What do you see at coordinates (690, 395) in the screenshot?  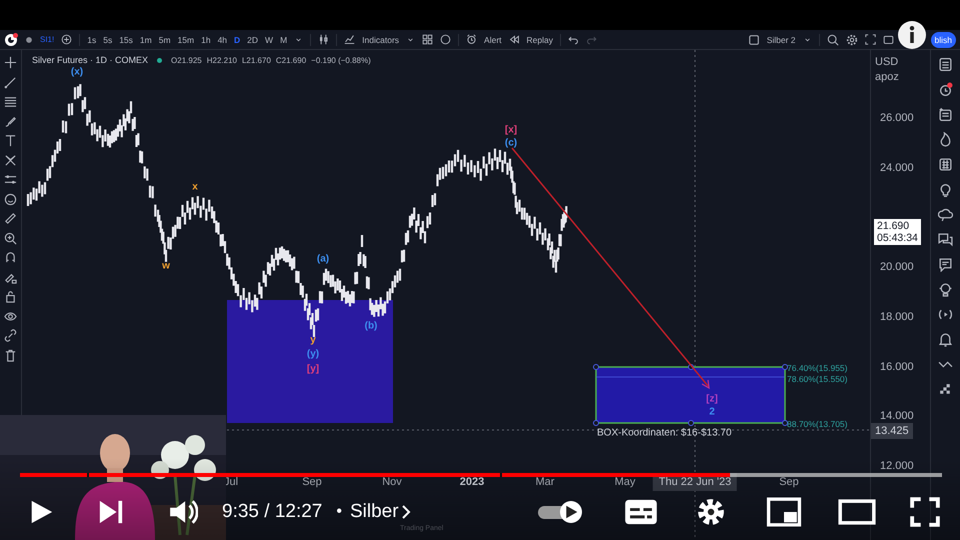 I see `fibonacci-box` at bounding box center [690, 395].